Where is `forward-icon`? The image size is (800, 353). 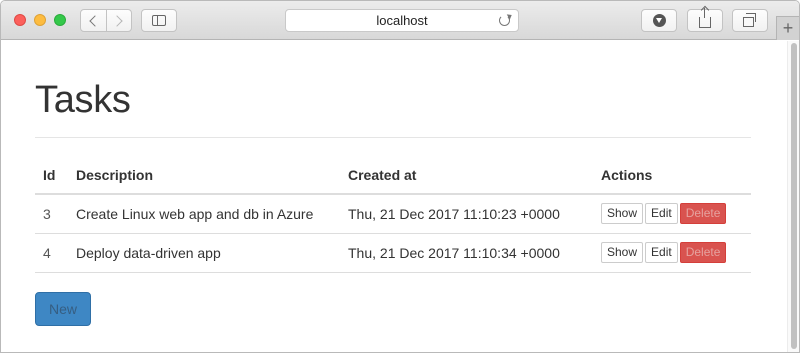 forward-icon is located at coordinates (117, 20).